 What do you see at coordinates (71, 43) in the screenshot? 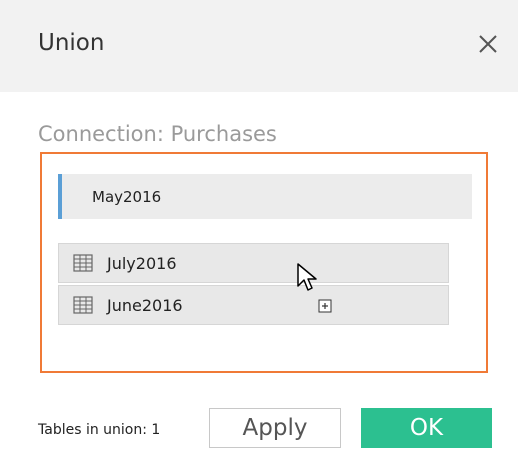
I see `dialog-title: Union` at bounding box center [71, 43].